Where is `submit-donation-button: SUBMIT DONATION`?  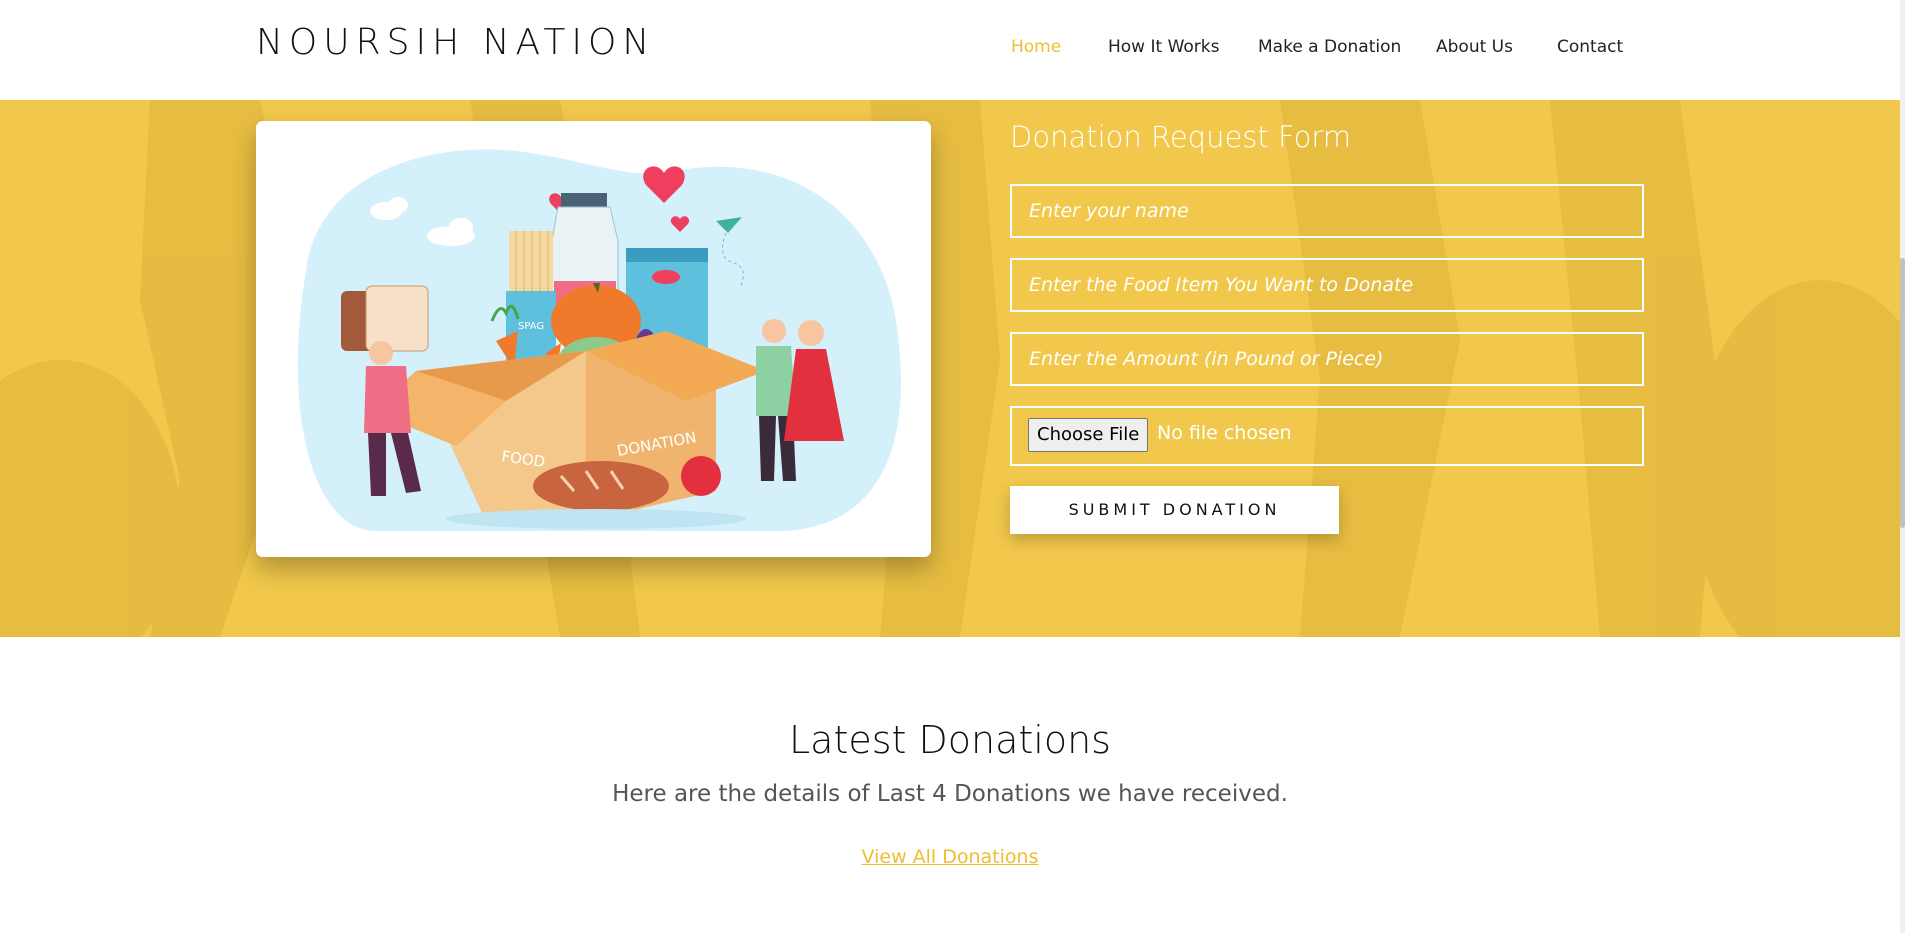
submit-donation-button: SUBMIT DONATION is located at coordinates (1174, 510).